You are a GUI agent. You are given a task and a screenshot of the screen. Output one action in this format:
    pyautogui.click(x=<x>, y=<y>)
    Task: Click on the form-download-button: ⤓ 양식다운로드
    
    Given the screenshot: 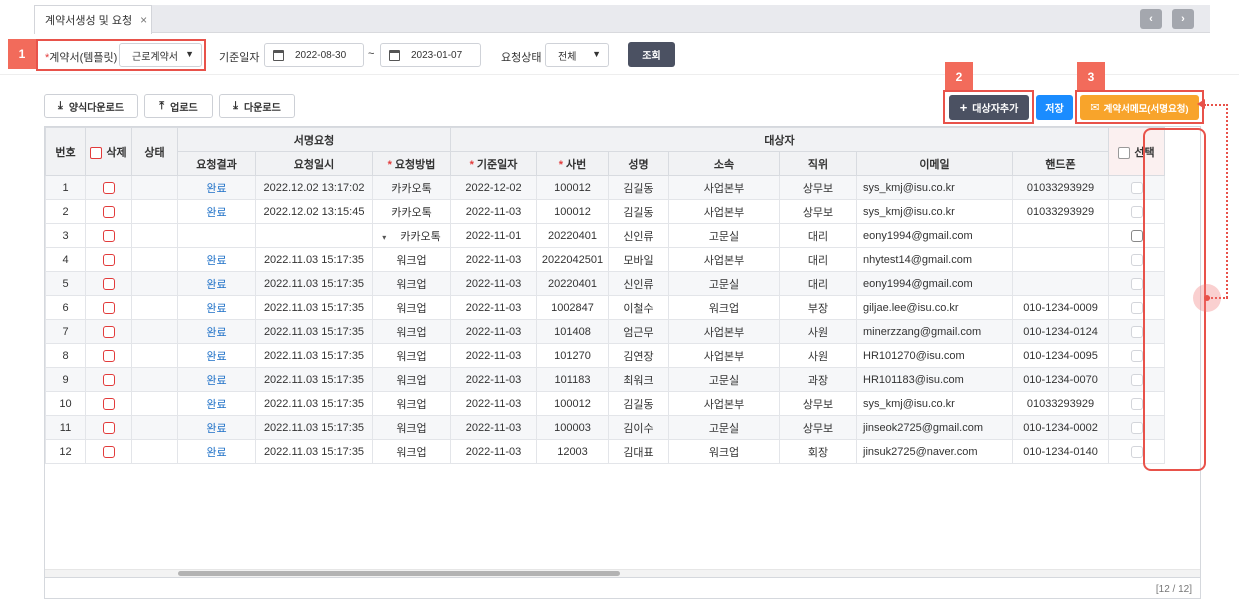 What is the action you would take?
    pyautogui.click(x=91, y=106)
    